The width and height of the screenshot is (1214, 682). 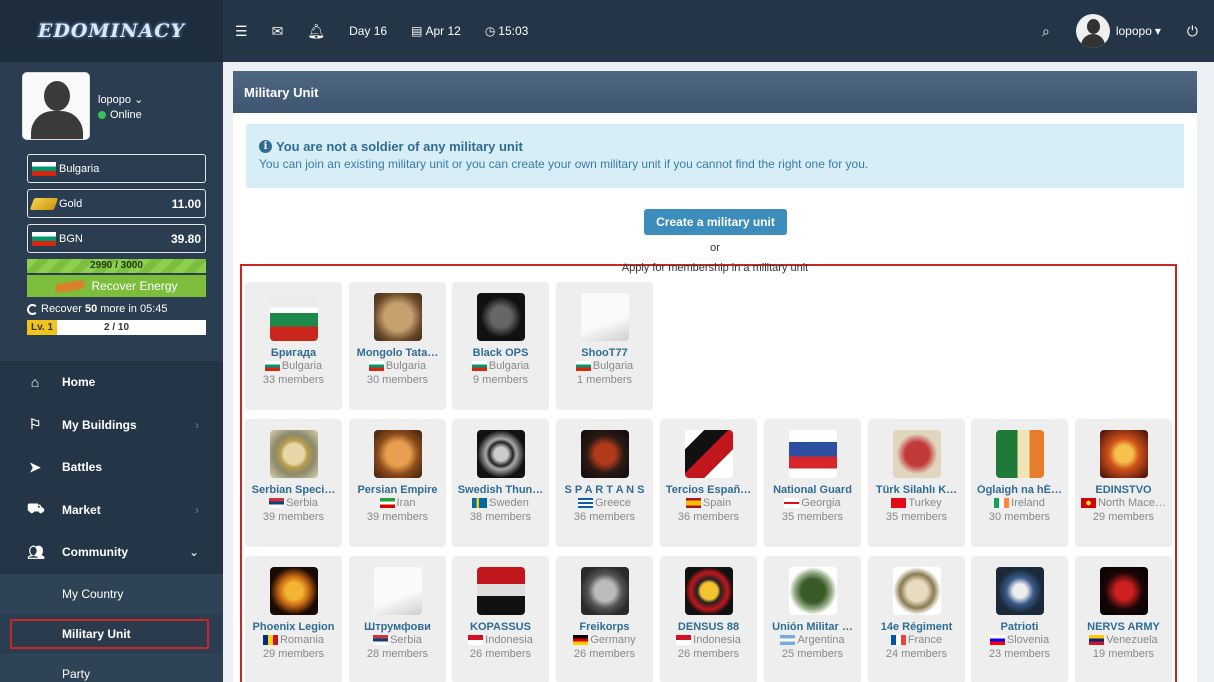 I want to click on unit-name: S P A R T A N S, so click(x=604, y=490).